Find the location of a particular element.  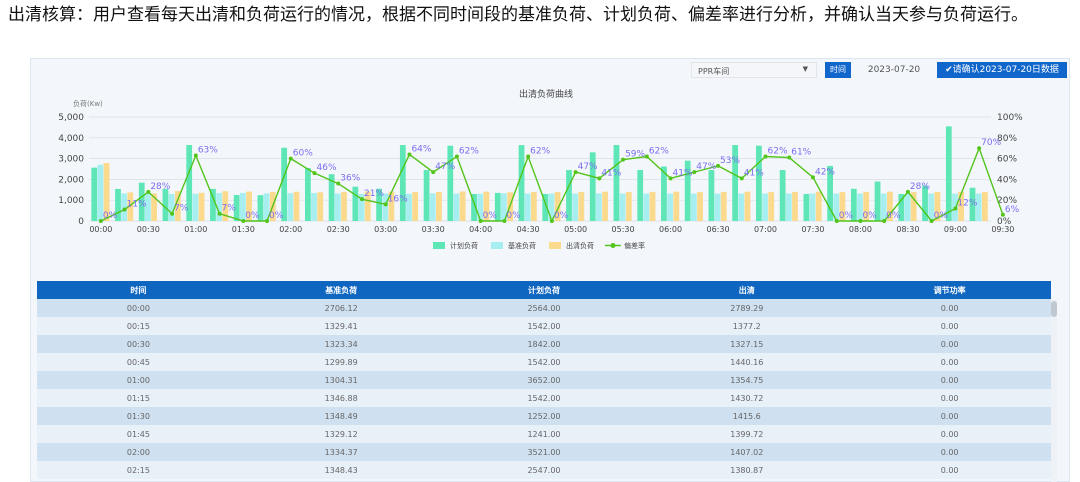

x-tick-label: 07:30 is located at coordinates (812, 229).